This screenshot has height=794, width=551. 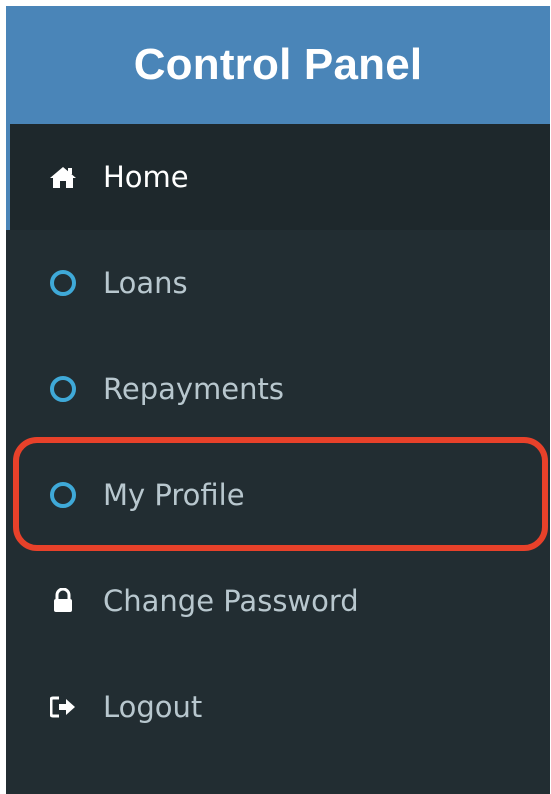 I want to click on sidebar-item-label: Loans, so click(x=145, y=283).